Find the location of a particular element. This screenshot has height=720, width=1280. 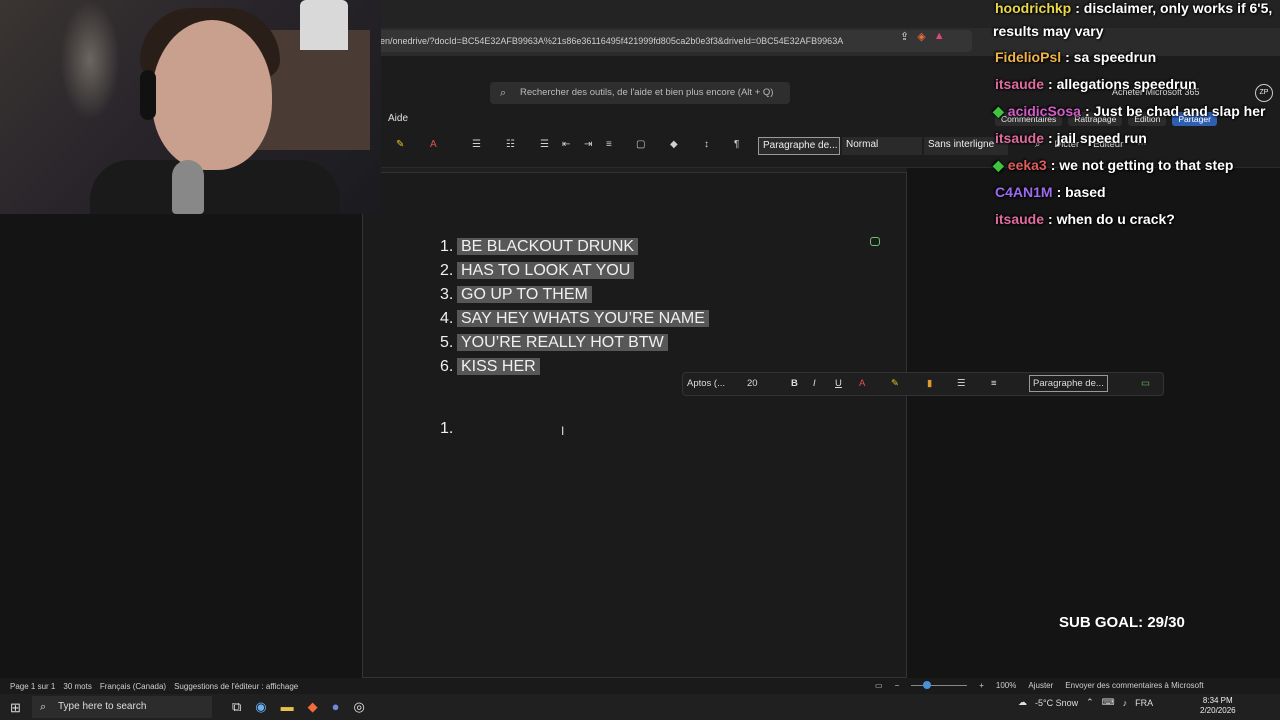

comment-marker-icon is located at coordinates (875, 241).